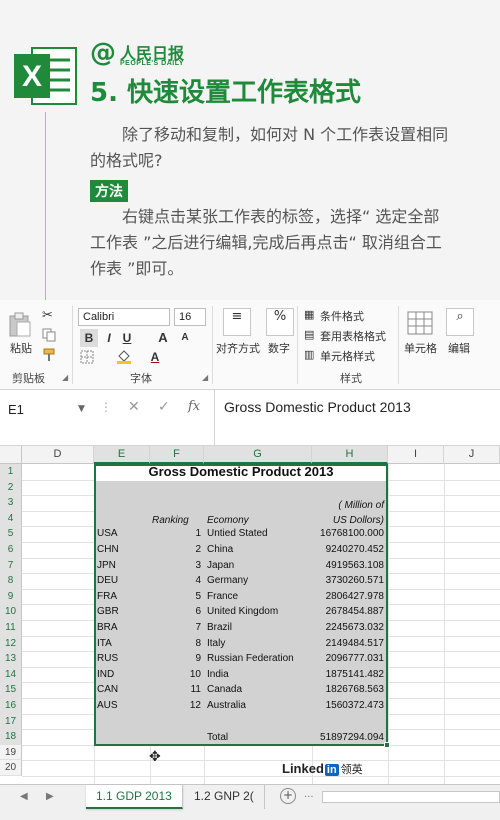  What do you see at coordinates (47, 315) in the screenshot?
I see `cut-icon: ✂` at bounding box center [47, 315].